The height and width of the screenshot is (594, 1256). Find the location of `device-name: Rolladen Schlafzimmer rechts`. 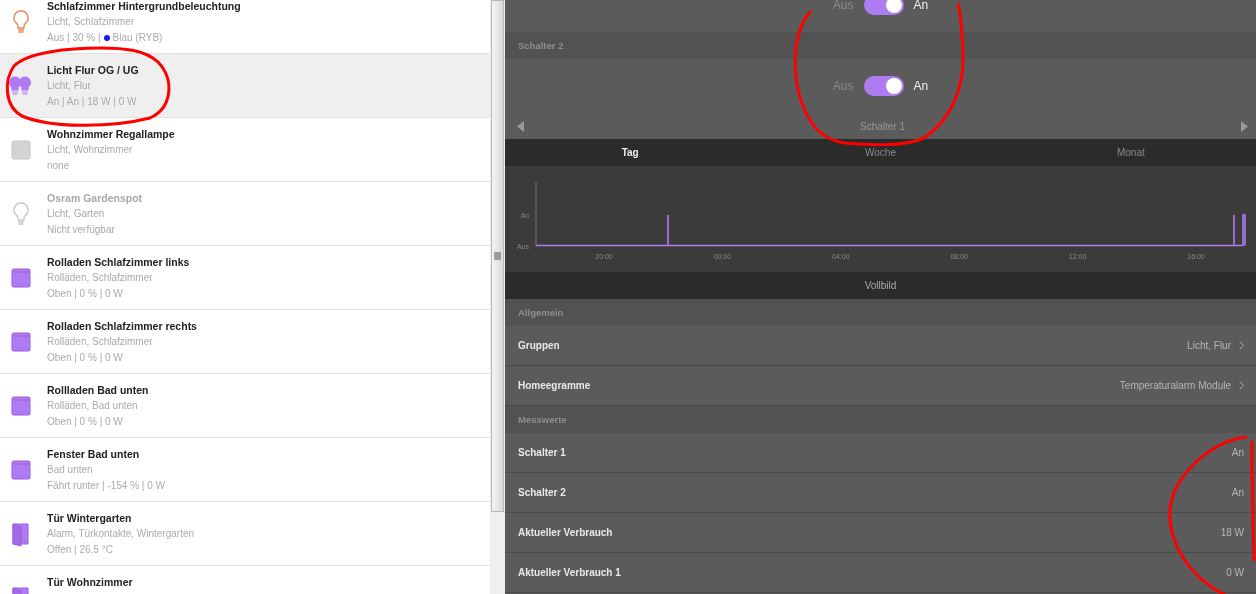

device-name: Rolladen Schlafzimmer rechts is located at coordinates (122, 326).